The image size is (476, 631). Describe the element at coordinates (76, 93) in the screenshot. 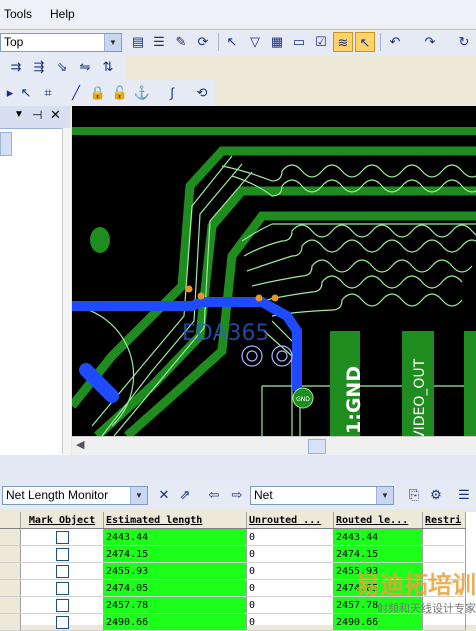

I see `slash-icon: ╱` at that location.